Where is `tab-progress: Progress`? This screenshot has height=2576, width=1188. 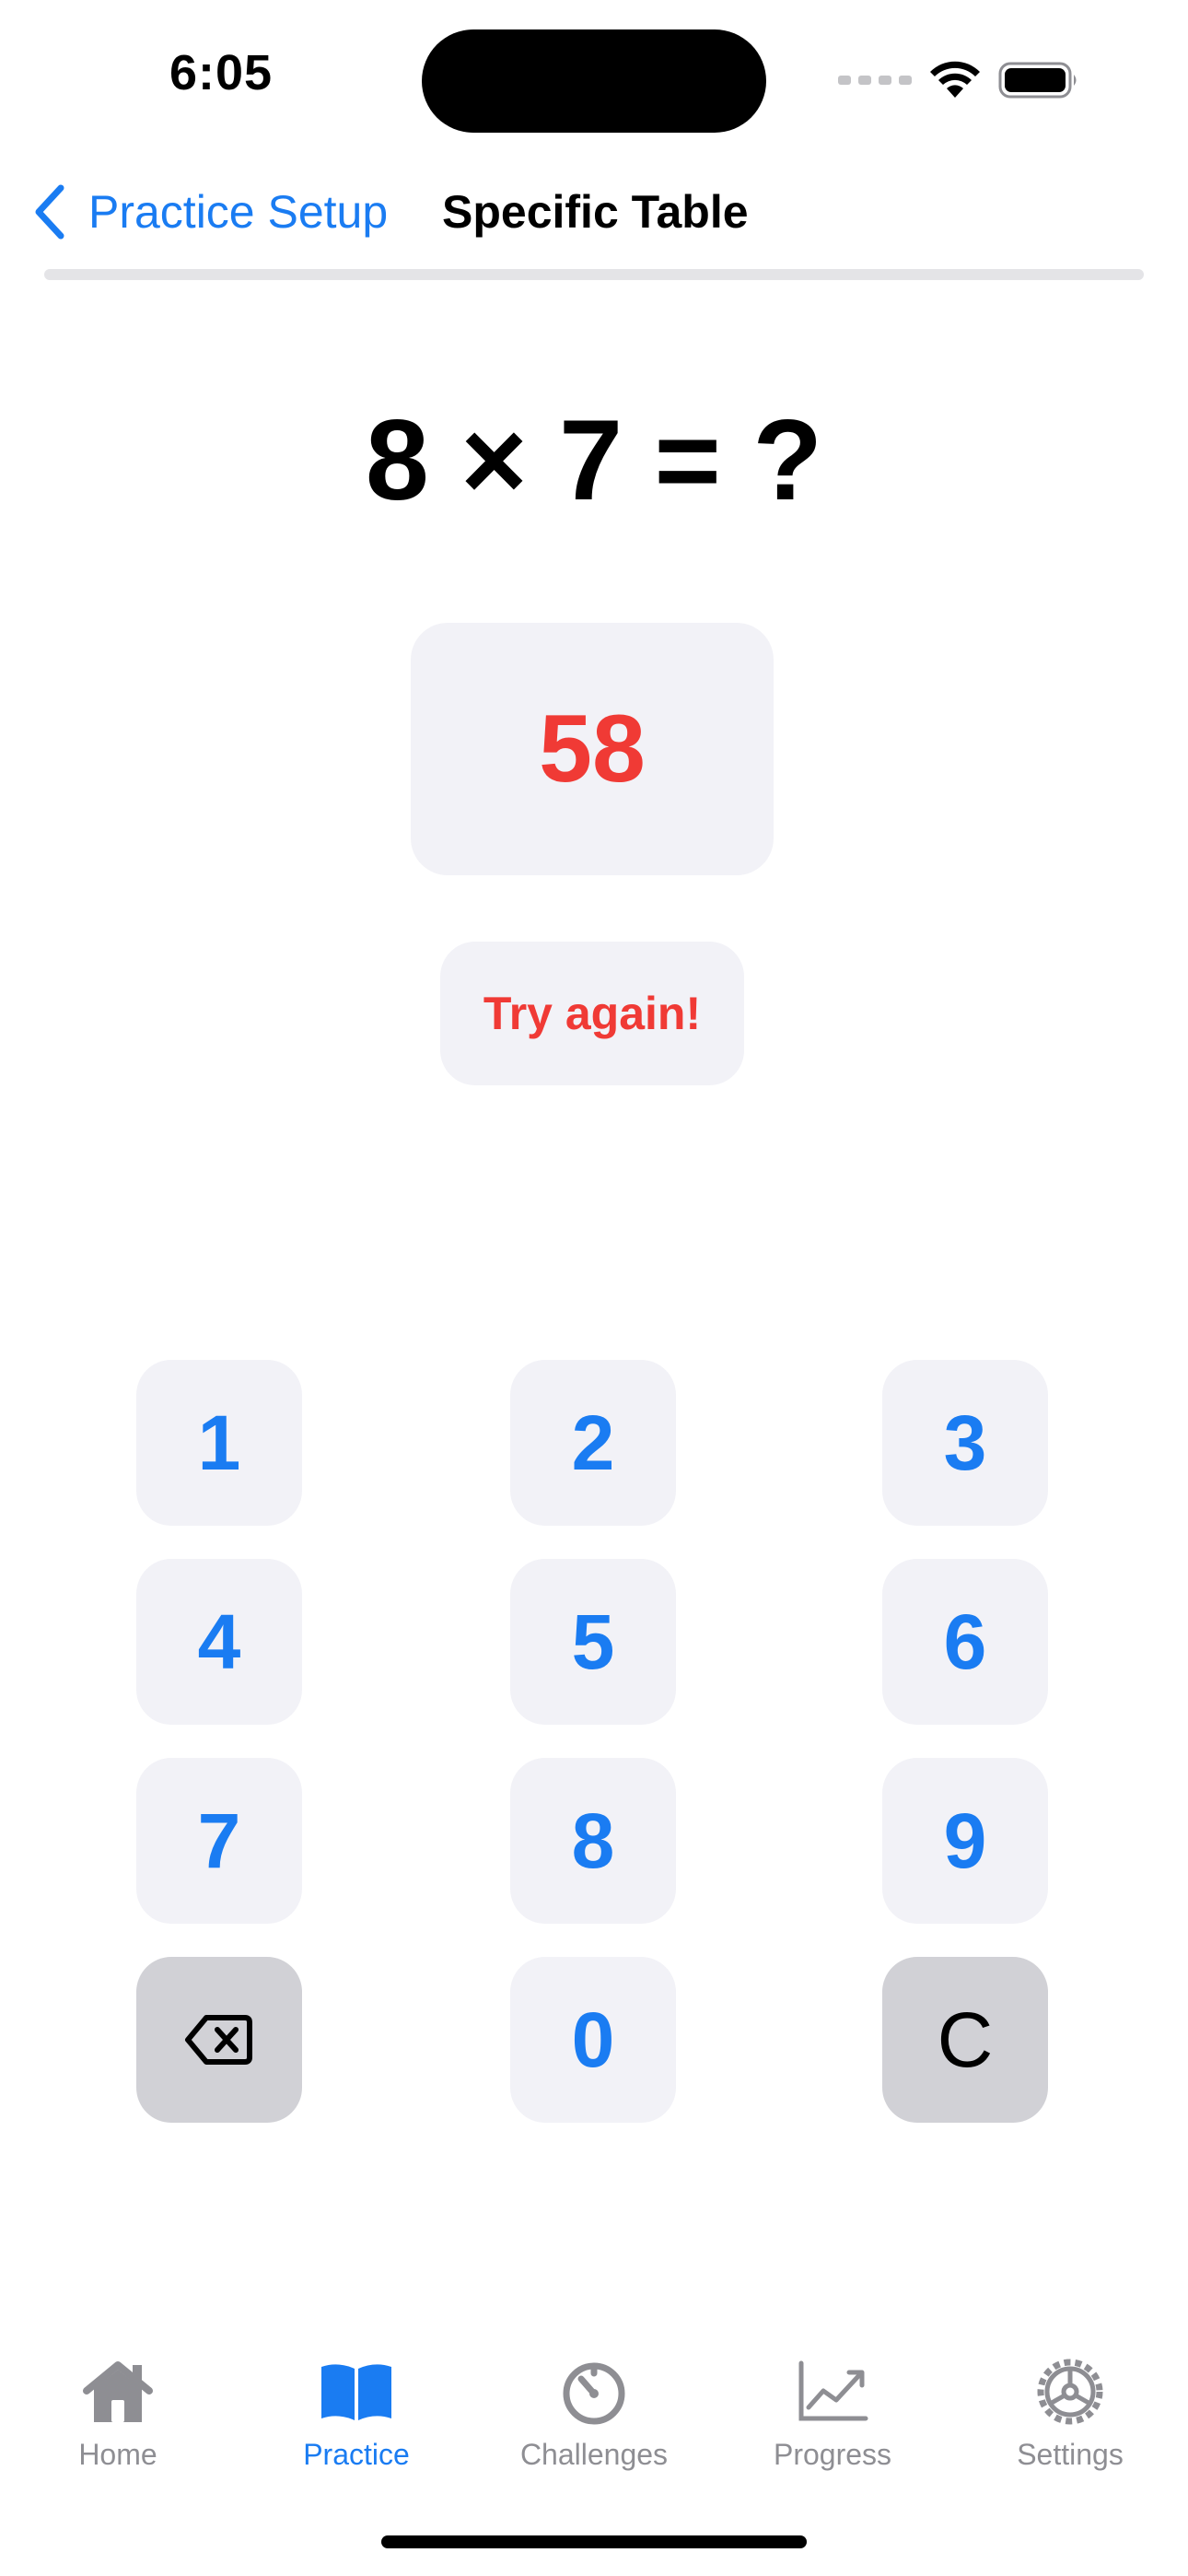
tab-progress: Progress is located at coordinates (832, 2424).